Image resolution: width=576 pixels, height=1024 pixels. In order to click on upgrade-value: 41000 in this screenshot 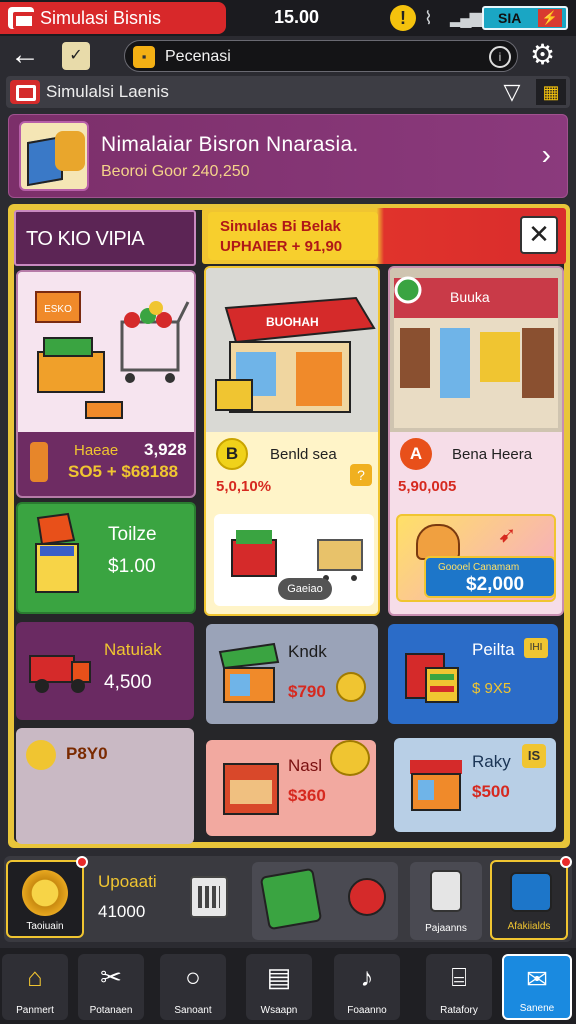, I will do `click(122, 911)`.